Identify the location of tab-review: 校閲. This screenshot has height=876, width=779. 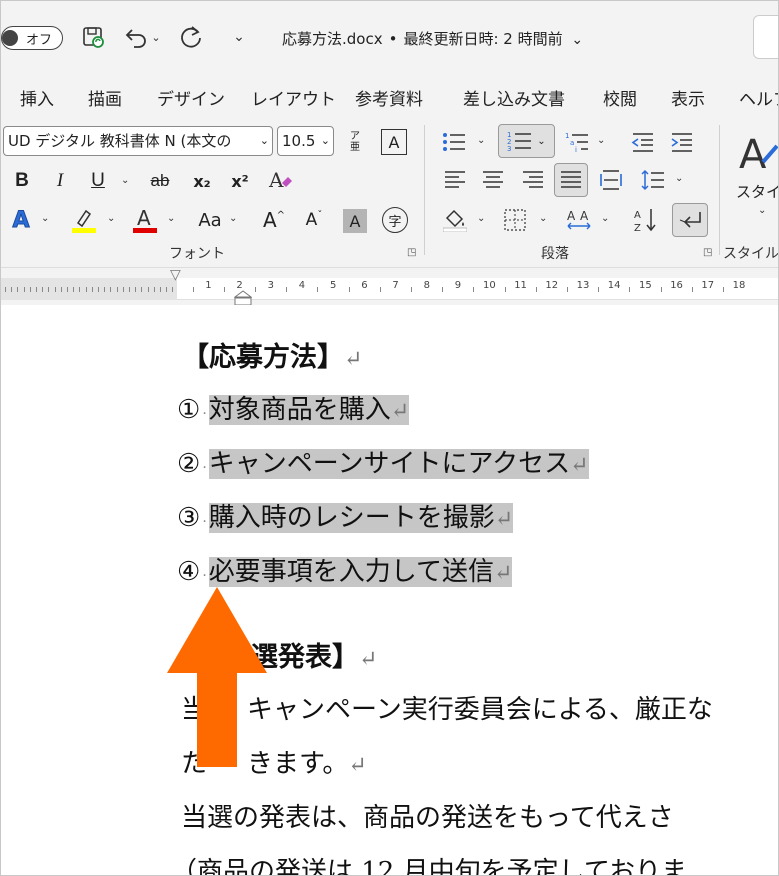
(620, 97).